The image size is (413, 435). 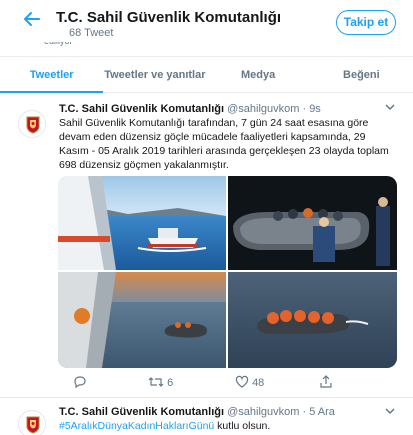 I want to click on tweet-time: · 5 Ara, so click(x=318, y=412).